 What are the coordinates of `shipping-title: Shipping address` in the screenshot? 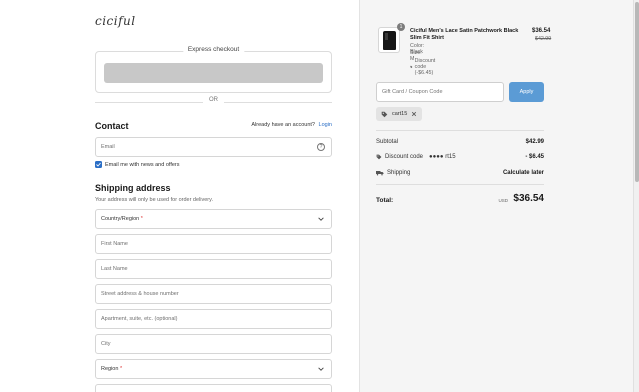 It's located at (133, 188).